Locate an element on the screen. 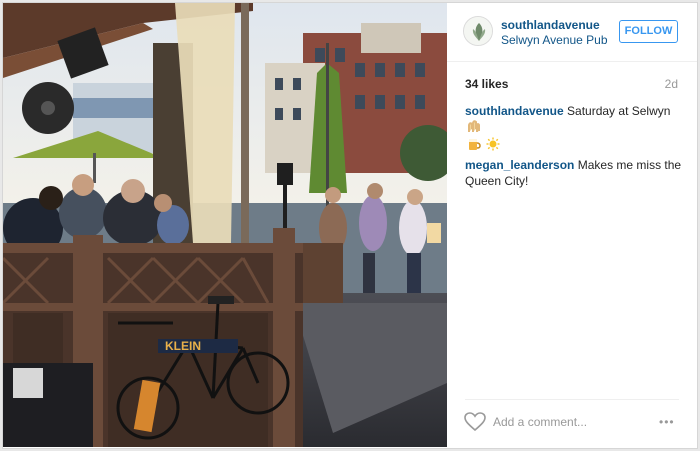 This screenshot has width=700, height=451. comment-caption: southlandavenue Saturday at Selwyn is located at coordinates (575, 129).